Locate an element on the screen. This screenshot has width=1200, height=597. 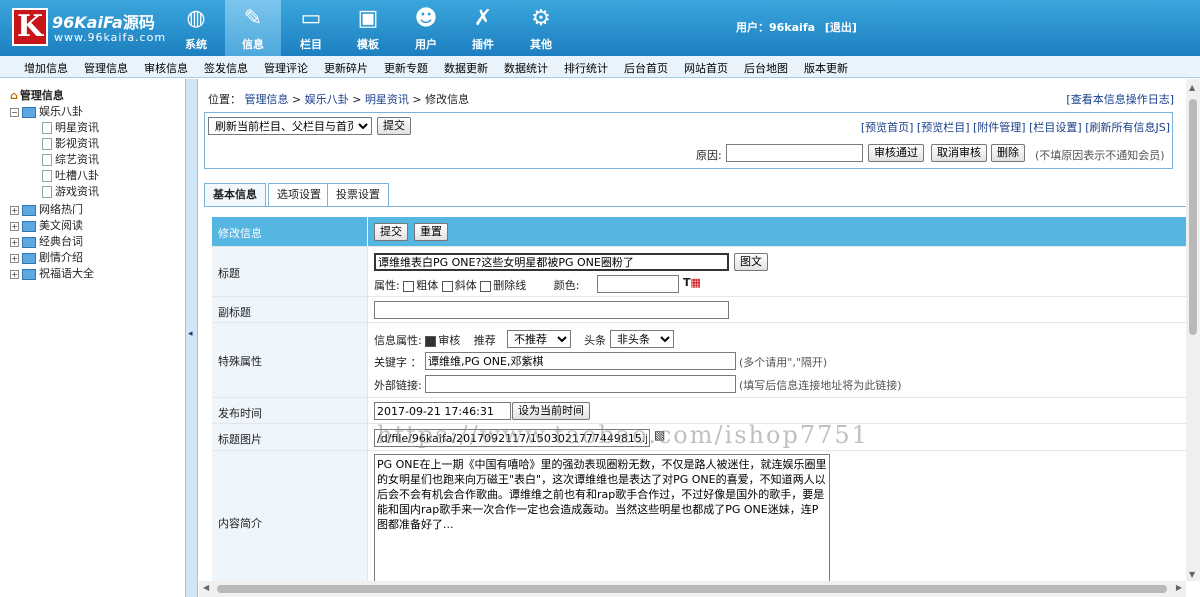
menu-update-fragments: 更新碎片 is located at coordinates (346, 68).